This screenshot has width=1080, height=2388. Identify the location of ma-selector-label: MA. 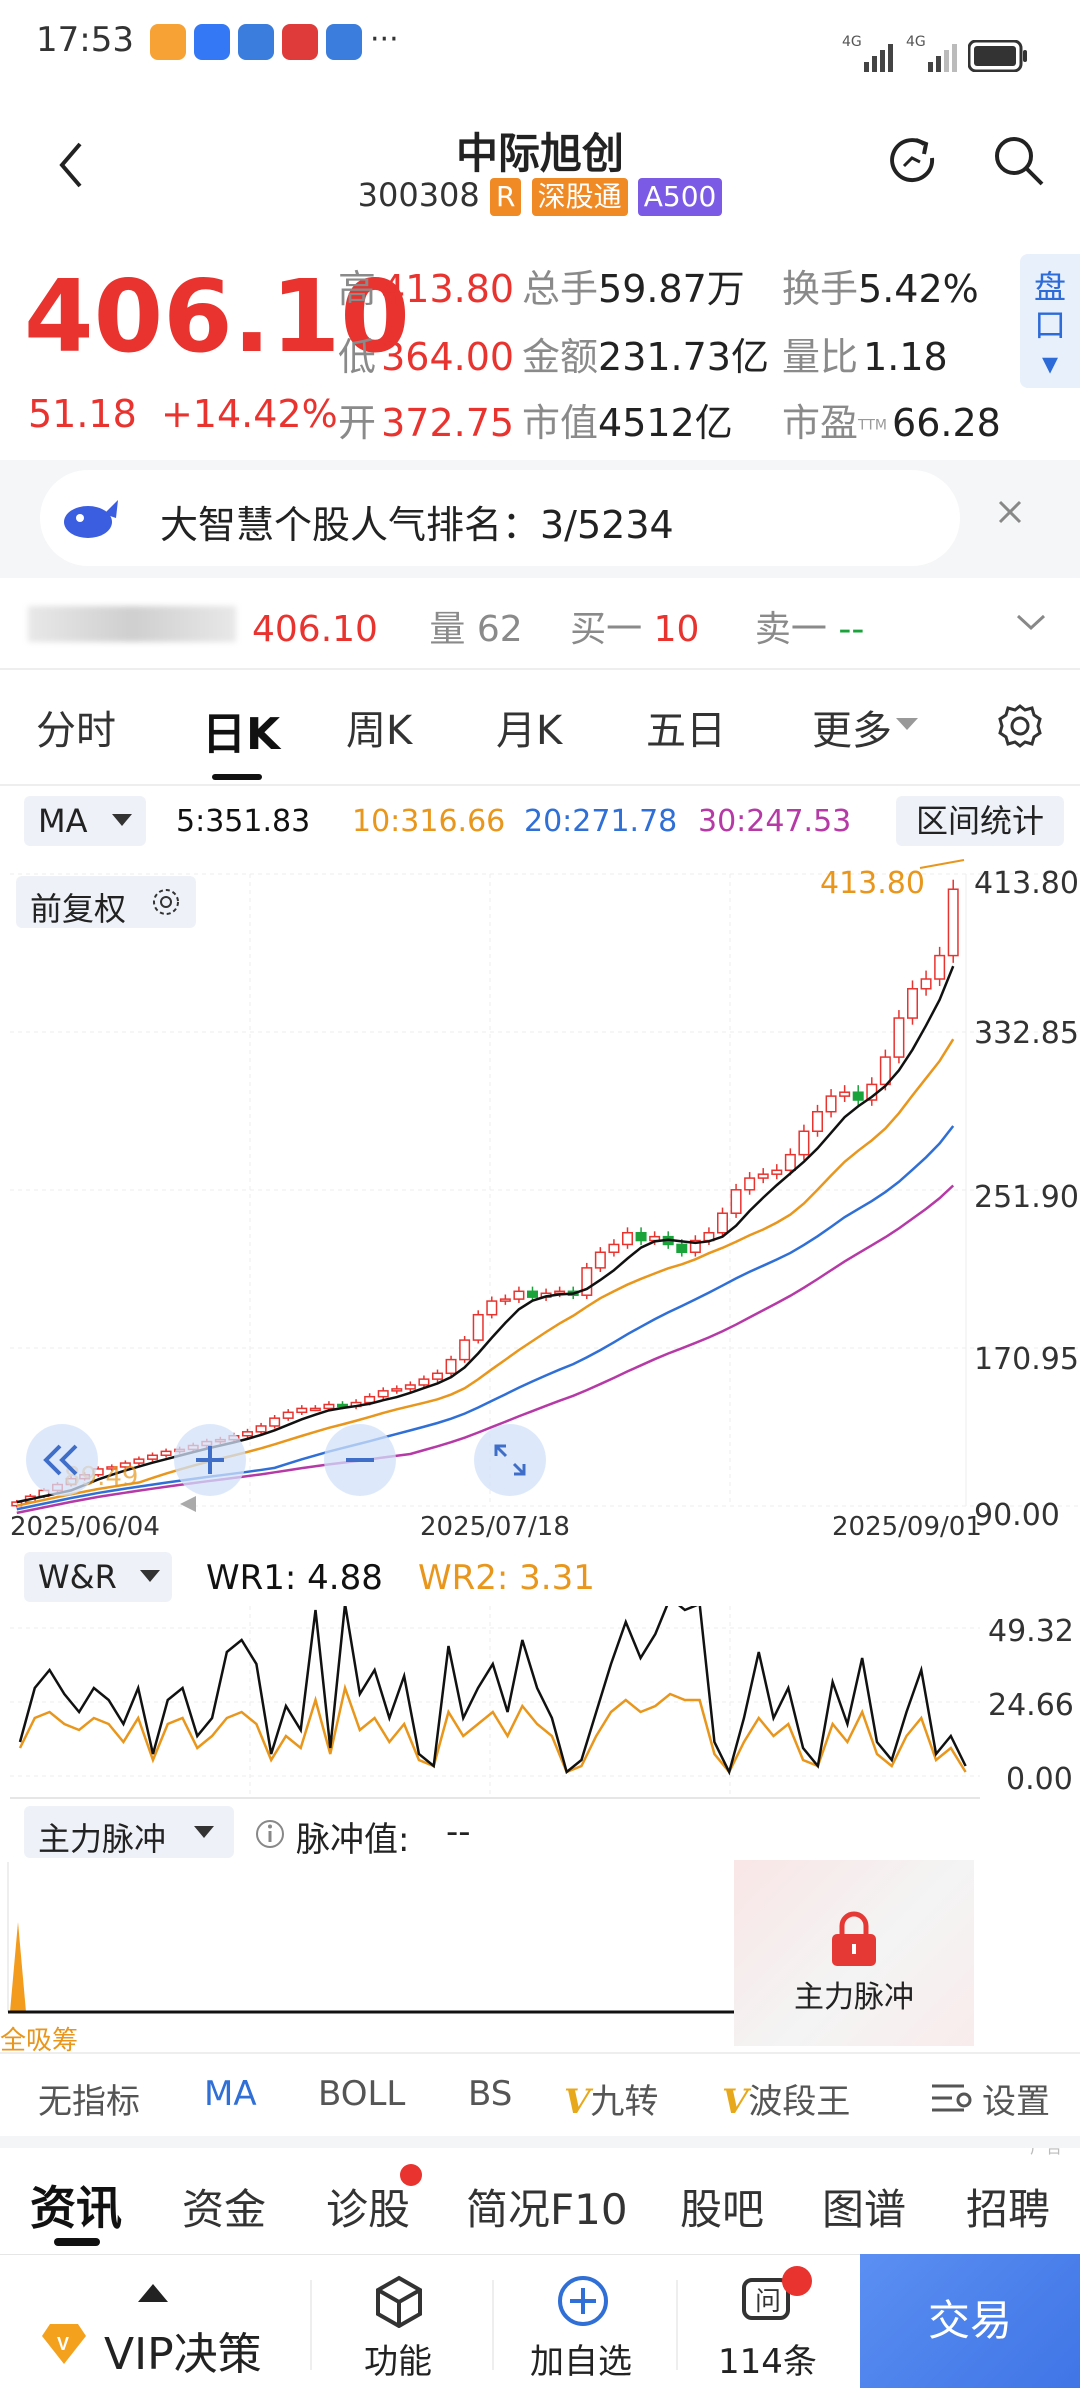
(63, 821).